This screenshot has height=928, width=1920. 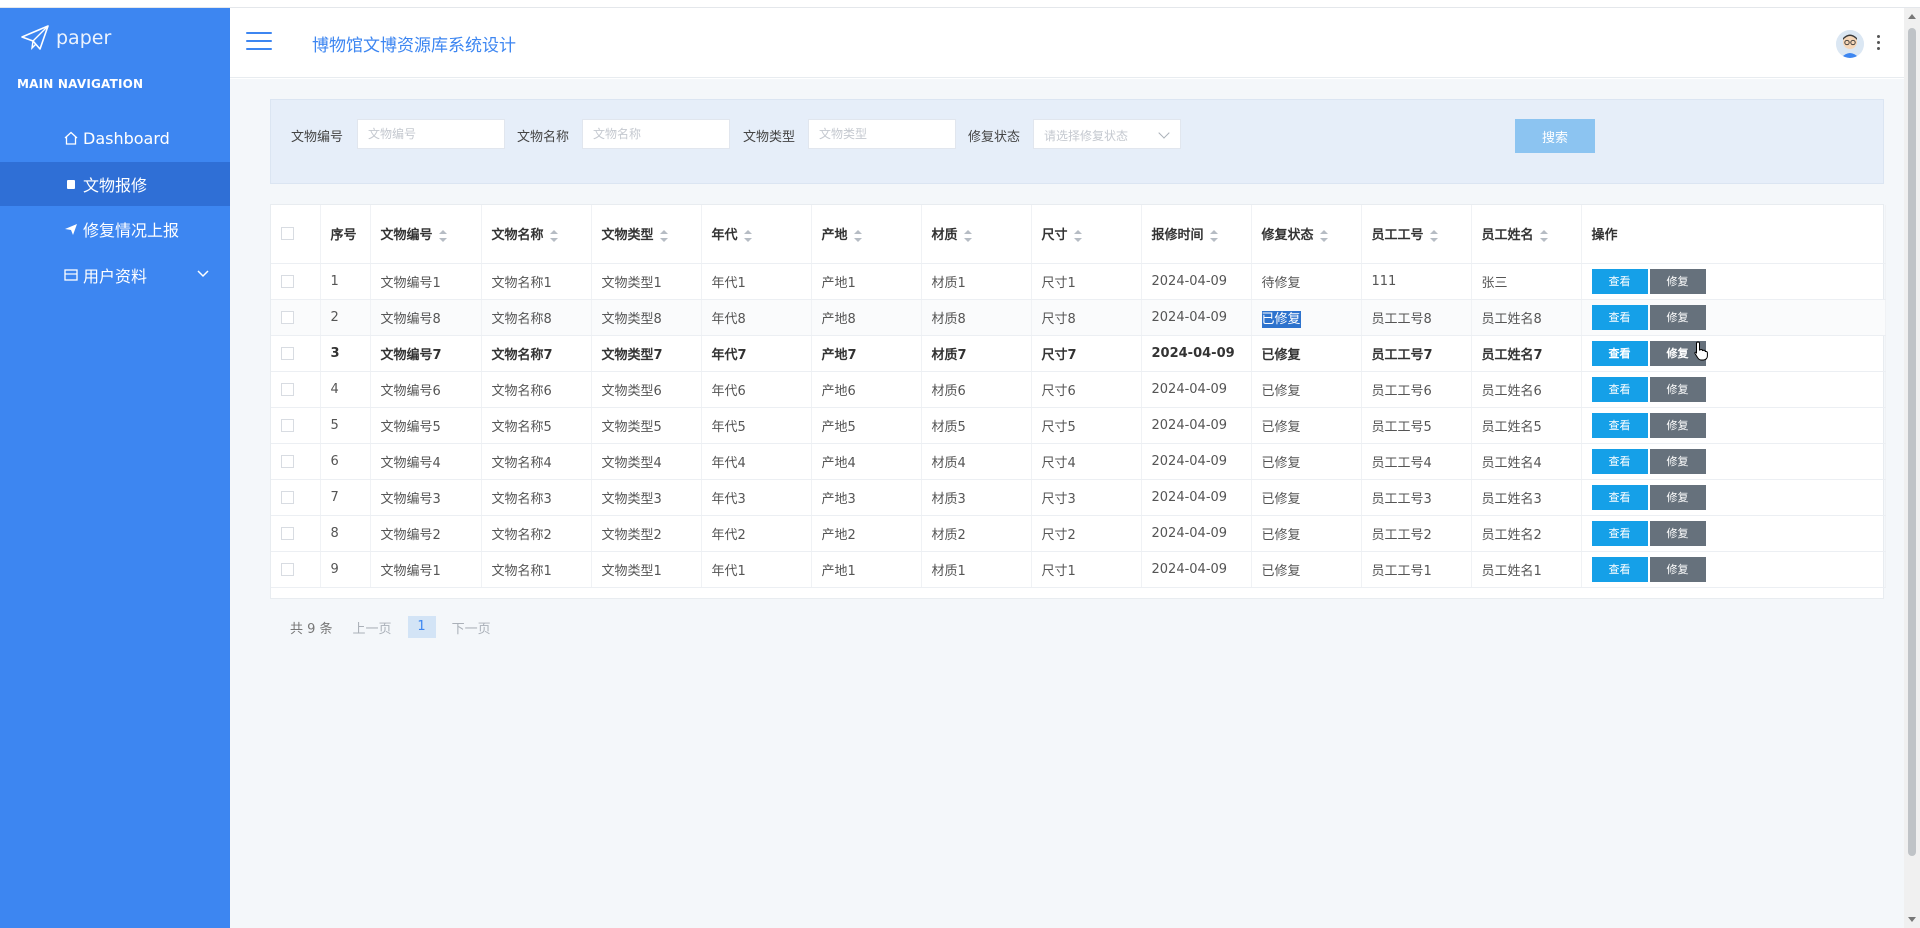 I want to click on scroll-up-icon, so click(x=1912, y=16).